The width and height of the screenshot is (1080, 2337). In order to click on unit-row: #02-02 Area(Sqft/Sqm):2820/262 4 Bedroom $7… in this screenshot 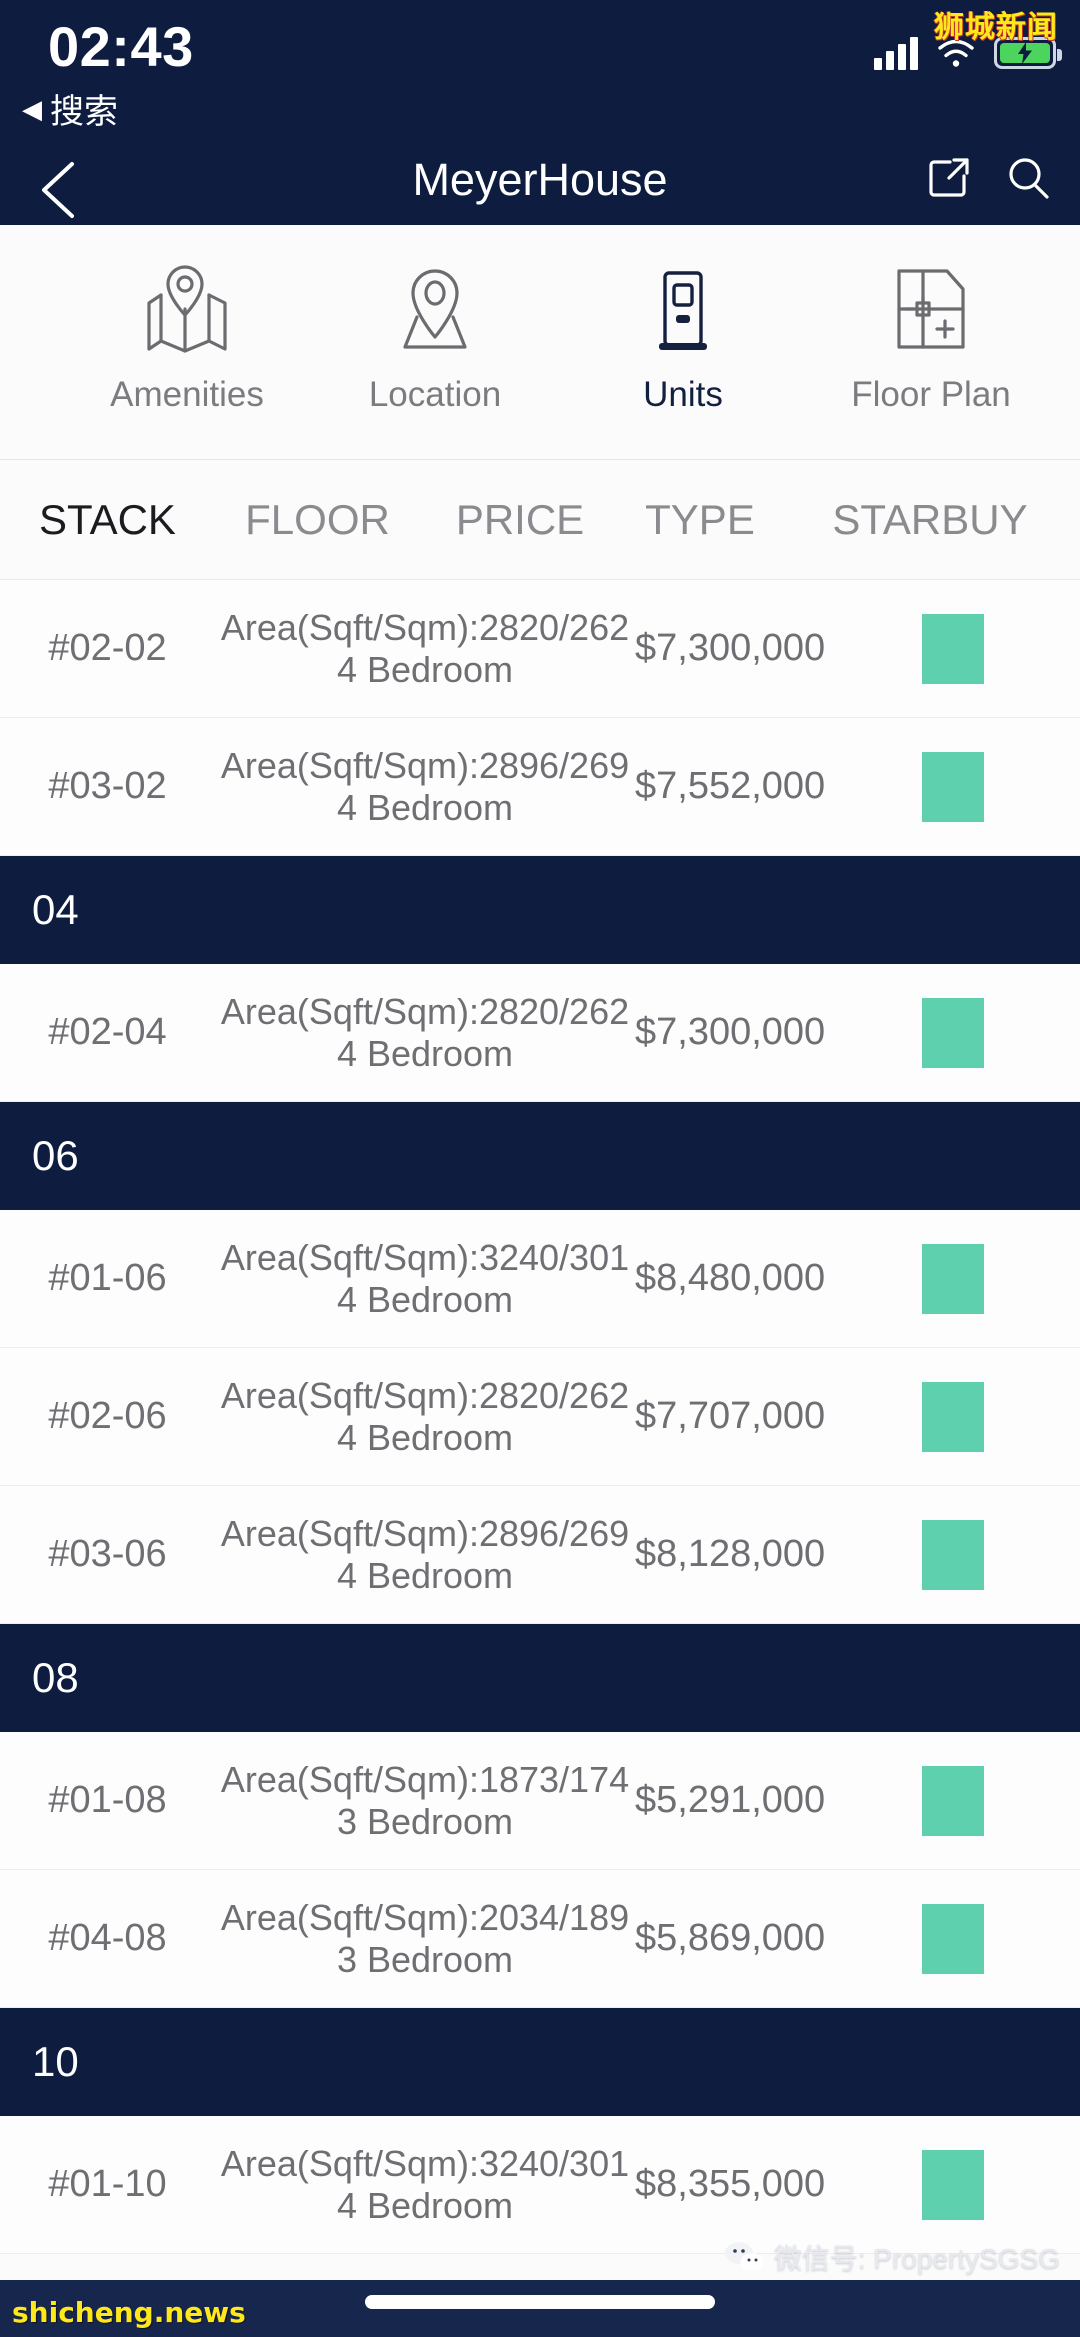, I will do `click(540, 649)`.